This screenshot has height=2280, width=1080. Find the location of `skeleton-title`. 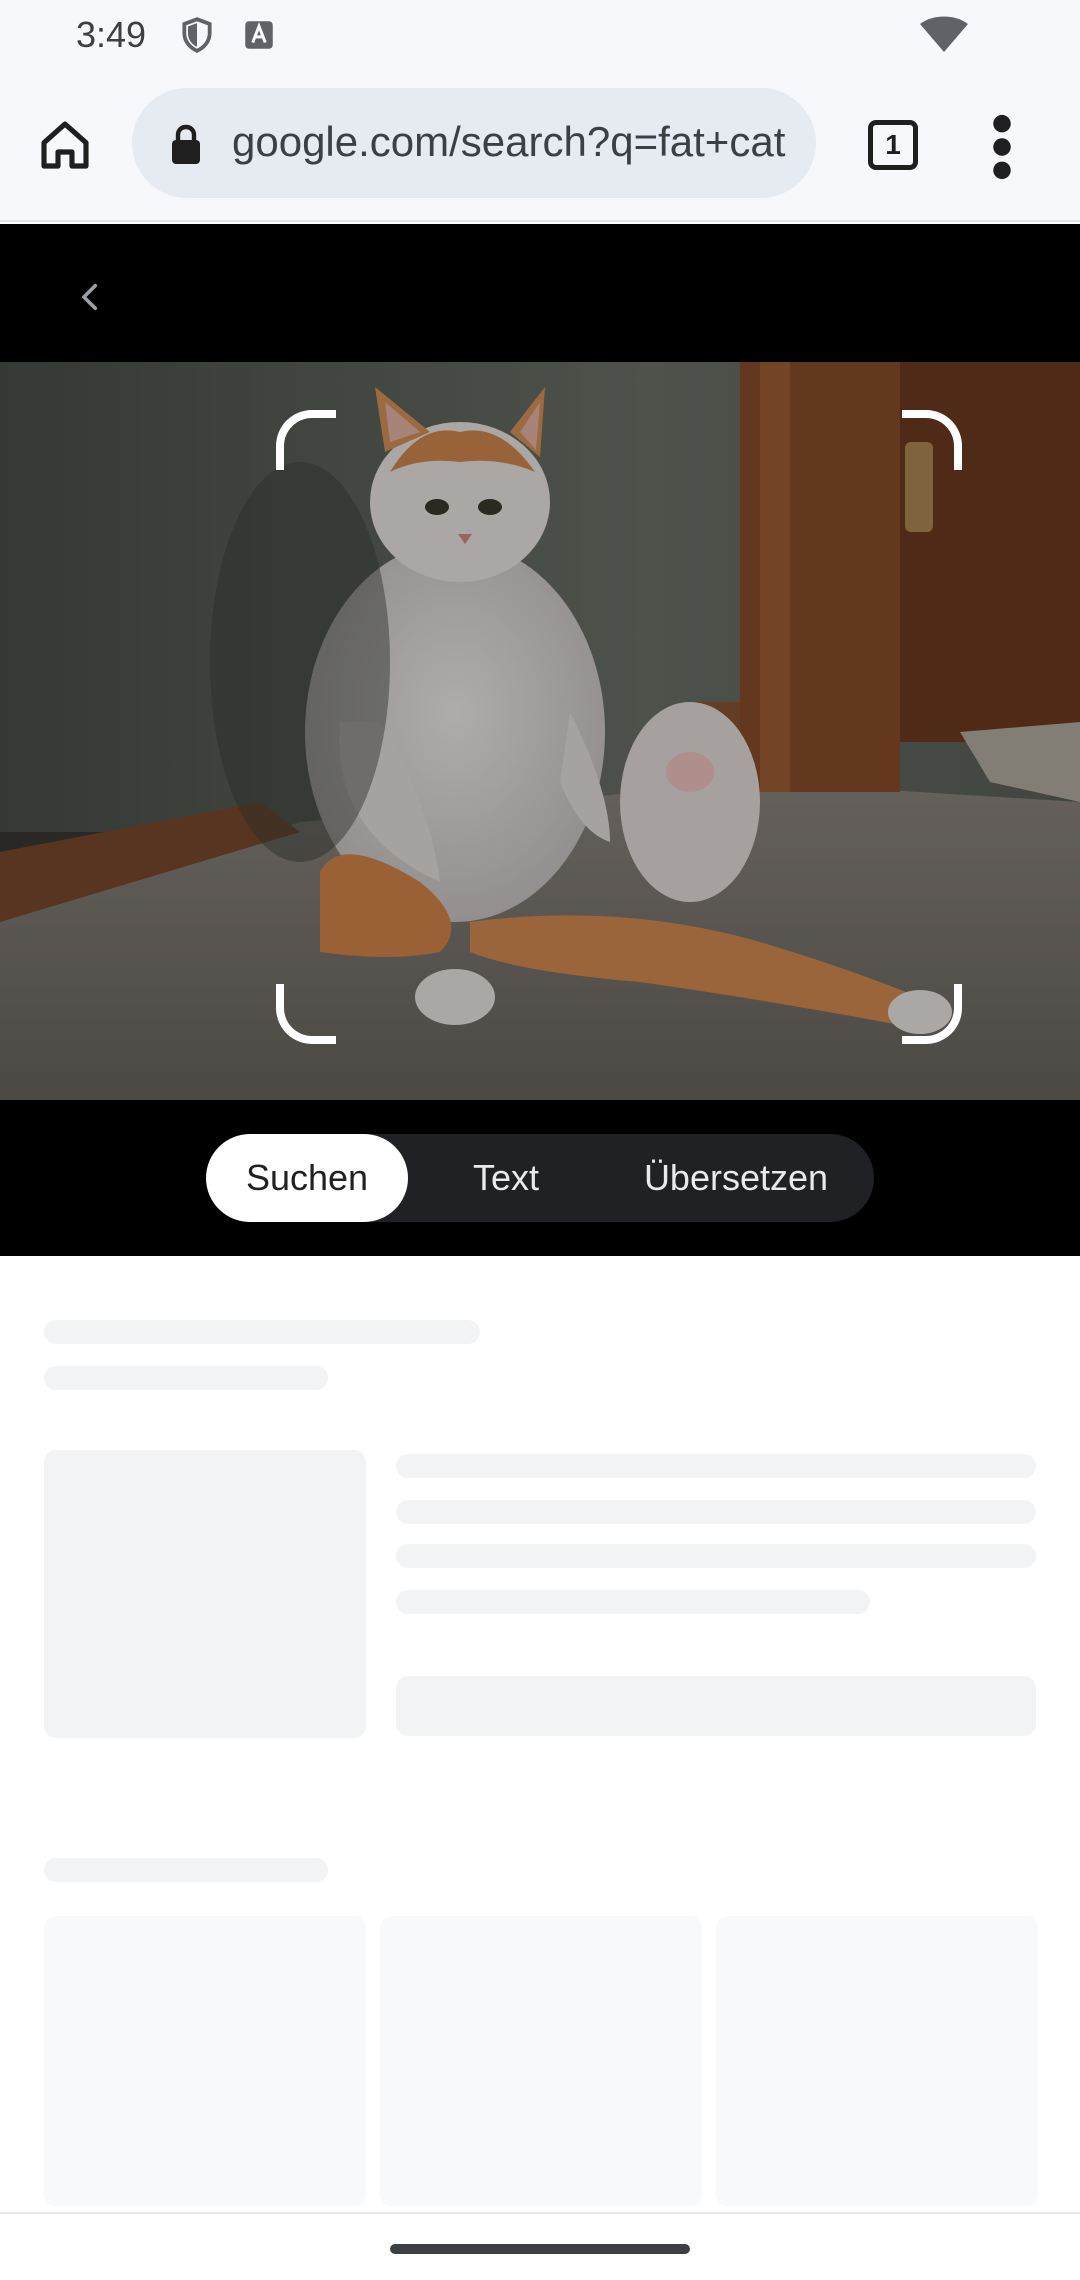

skeleton-title is located at coordinates (262, 1332).